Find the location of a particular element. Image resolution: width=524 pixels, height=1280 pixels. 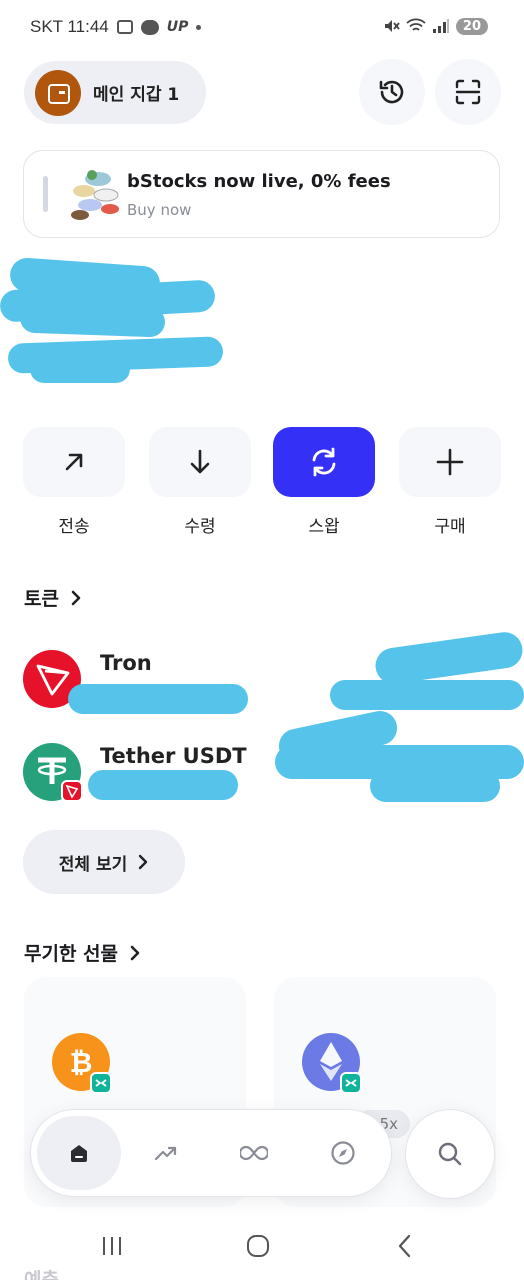

scan-icon is located at coordinates (468, 92).